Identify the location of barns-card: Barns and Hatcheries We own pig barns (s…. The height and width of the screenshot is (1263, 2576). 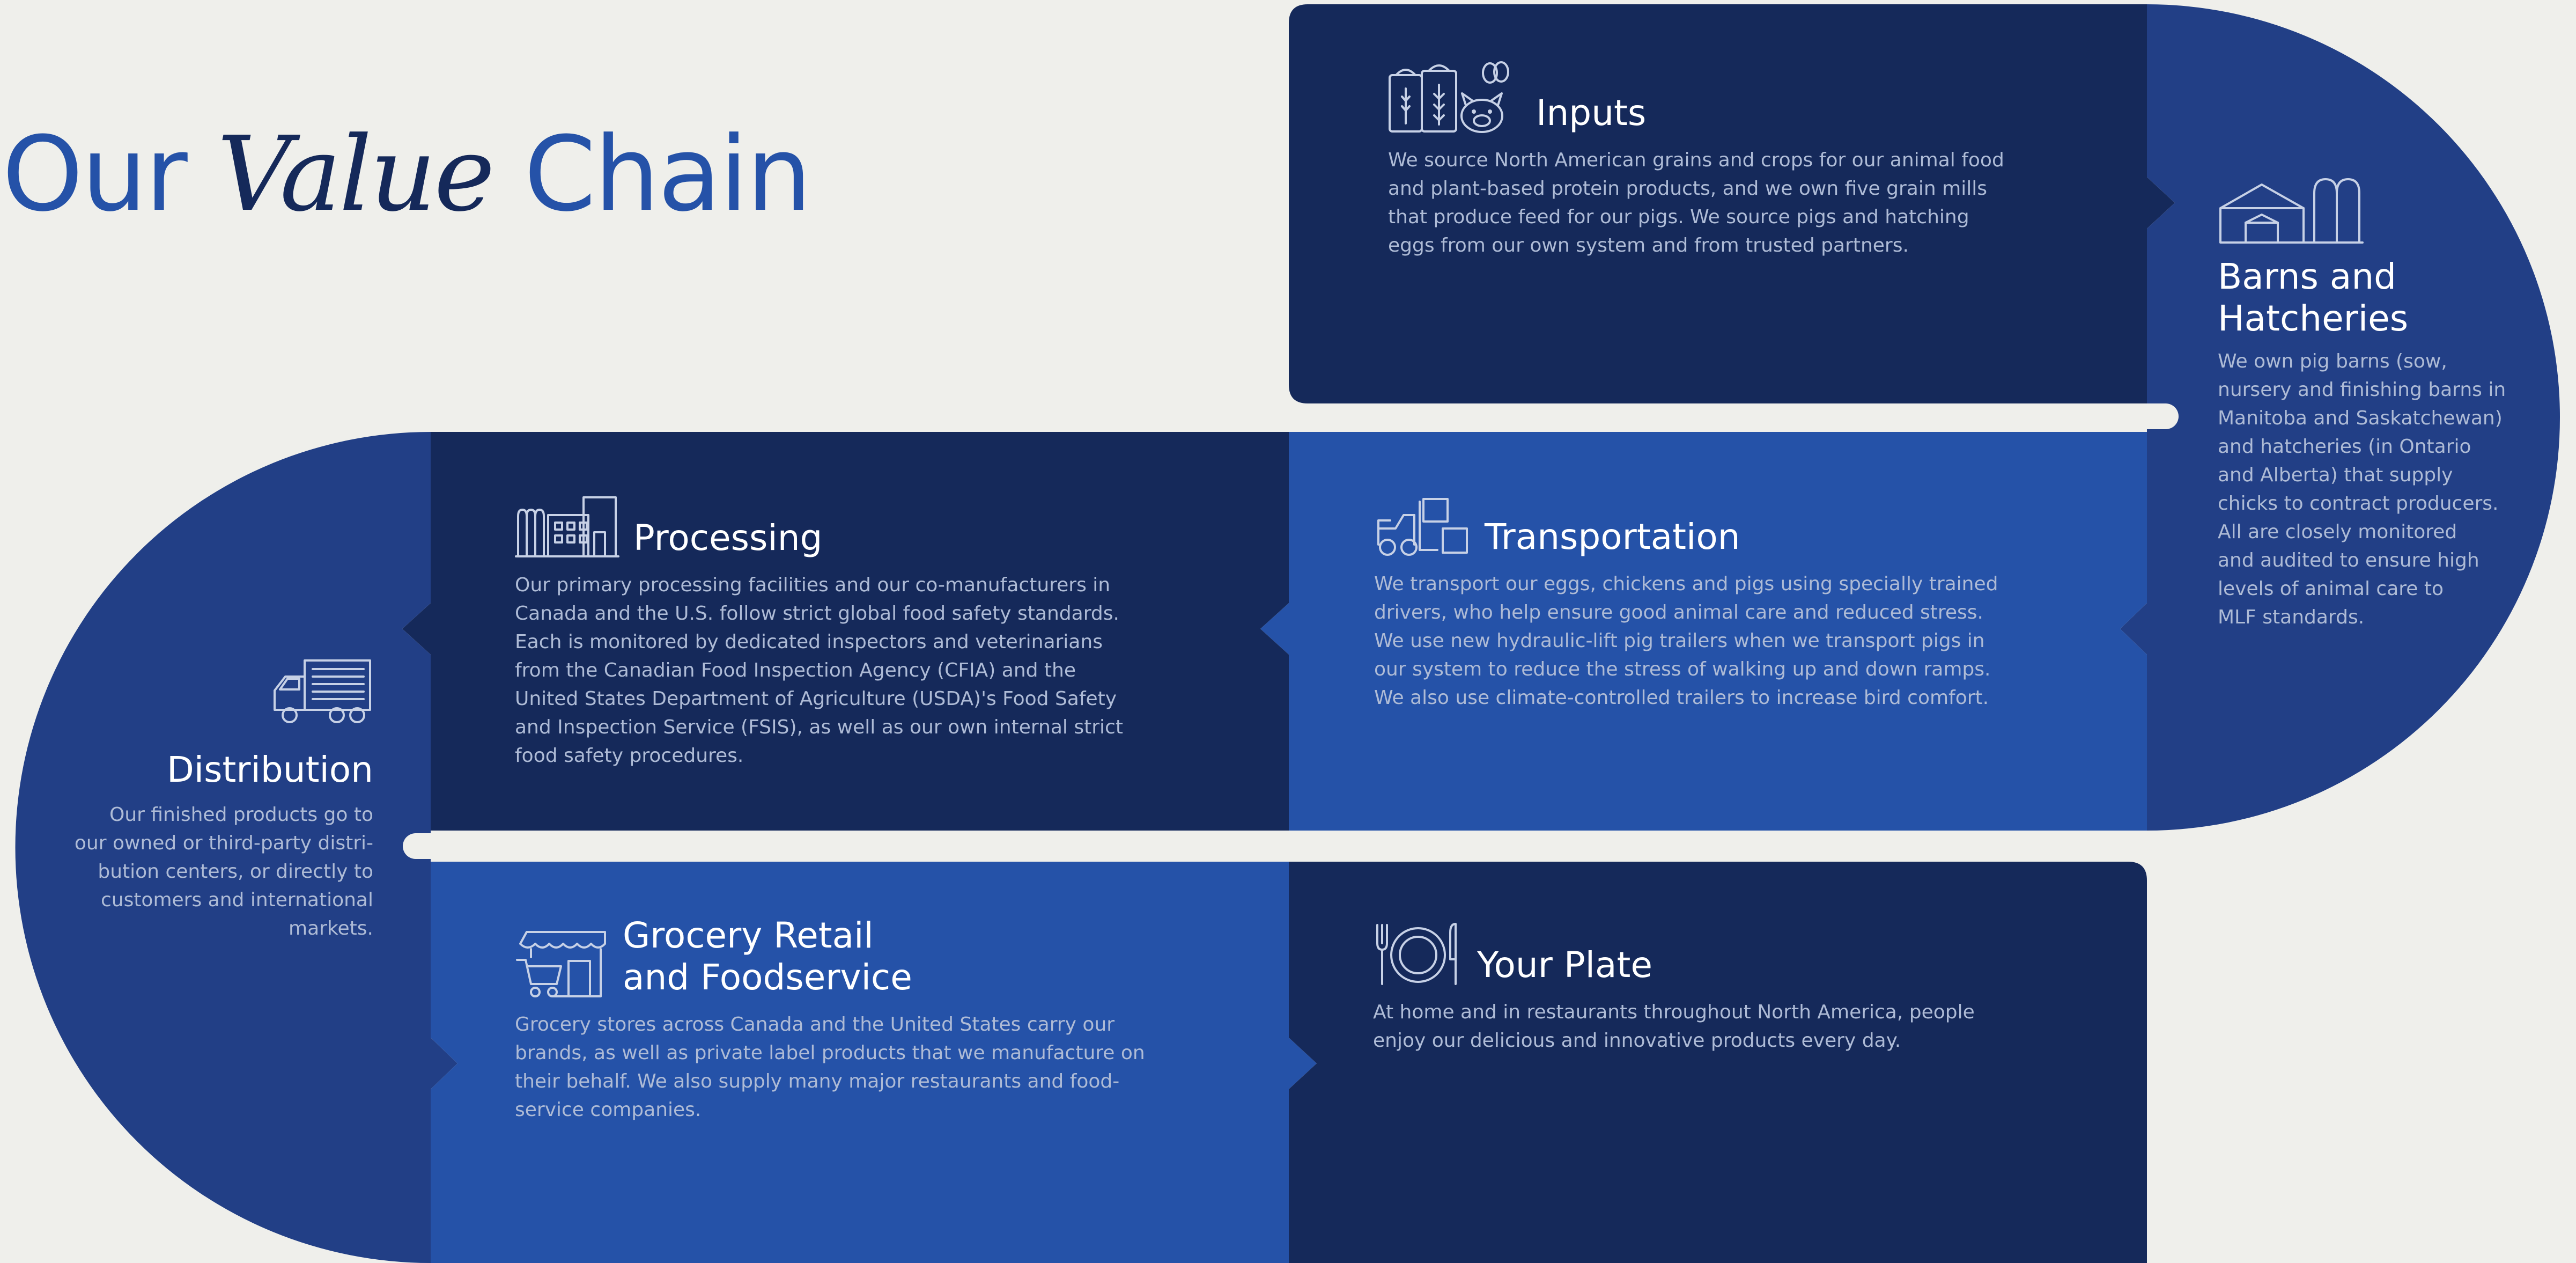
(2384, 404).